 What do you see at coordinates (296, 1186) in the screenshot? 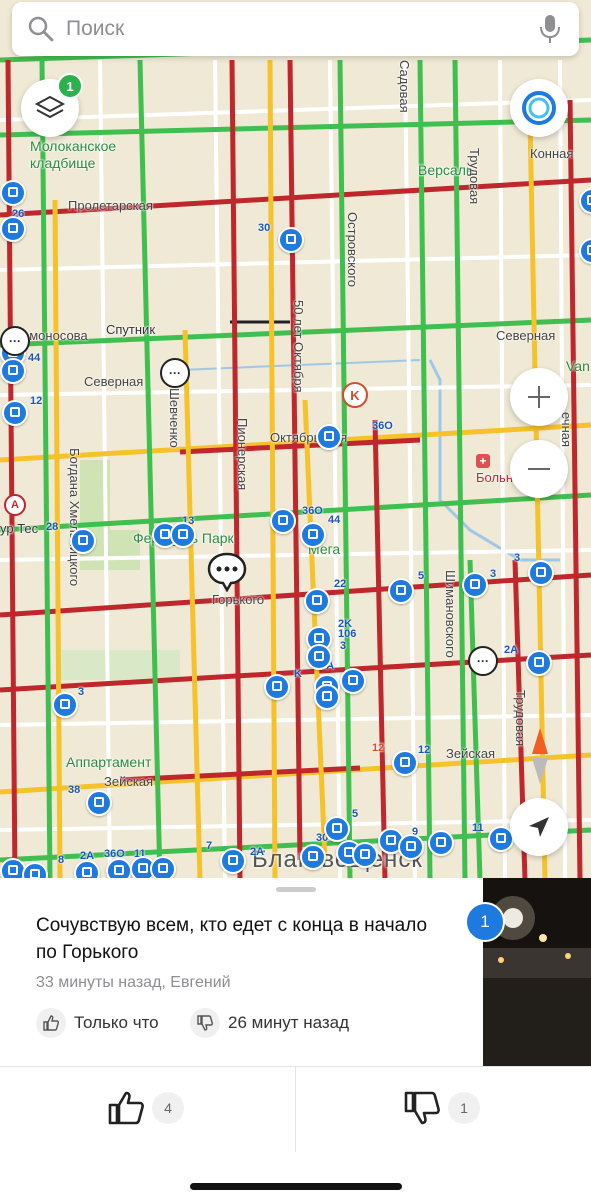
I see `home-indicator` at bounding box center [296, 1186].